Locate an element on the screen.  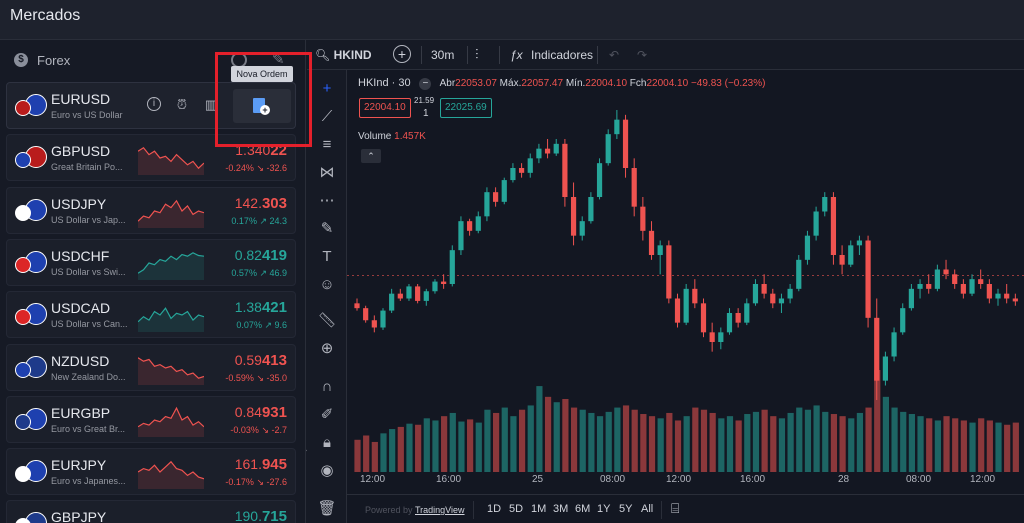
forex-section-label: Forex is located at coordinates (54, 60).